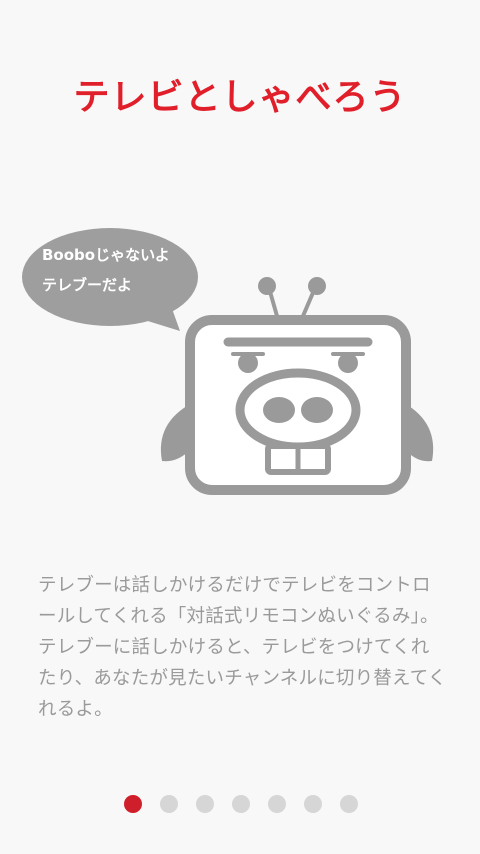  Describe the element at coordinates (87, 285) in the screenshot. I see `speech-bubble-line2: テレブーだよ` at that location.